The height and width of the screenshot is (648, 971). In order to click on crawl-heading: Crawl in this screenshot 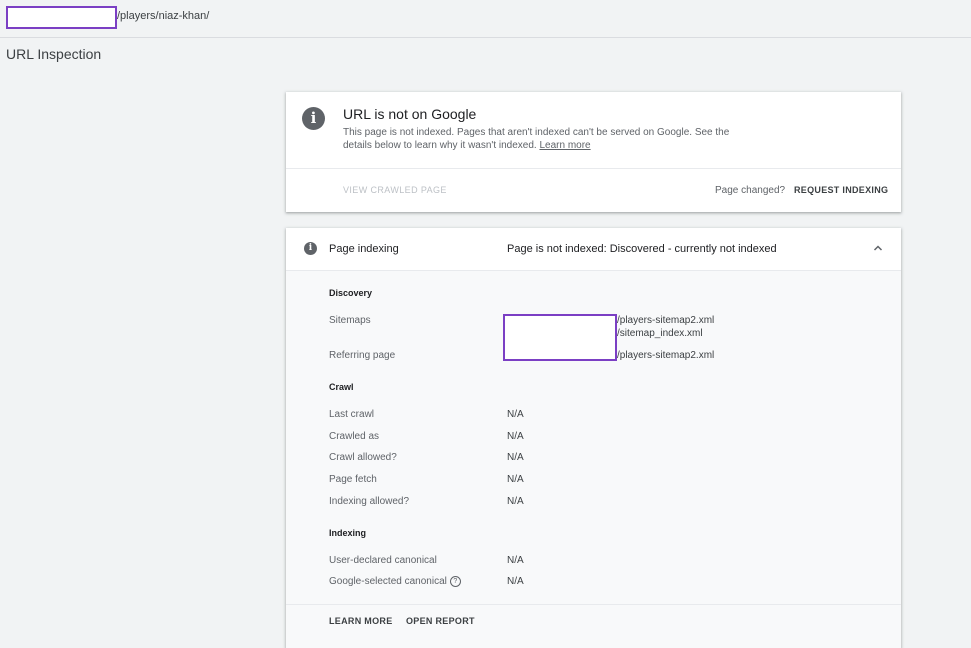, I will do `click(341, 387)`.